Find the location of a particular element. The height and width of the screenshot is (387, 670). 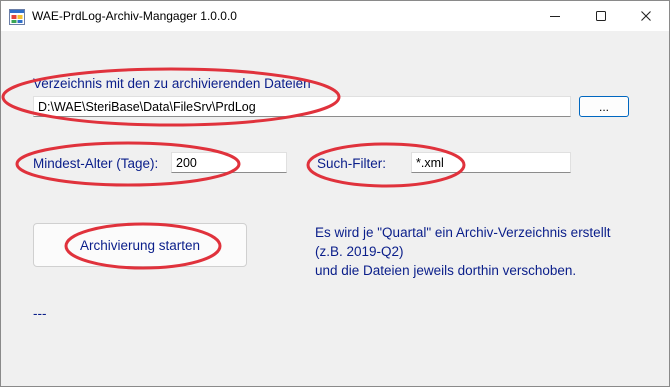

maximize-icon is located at coordinates (601, 16).